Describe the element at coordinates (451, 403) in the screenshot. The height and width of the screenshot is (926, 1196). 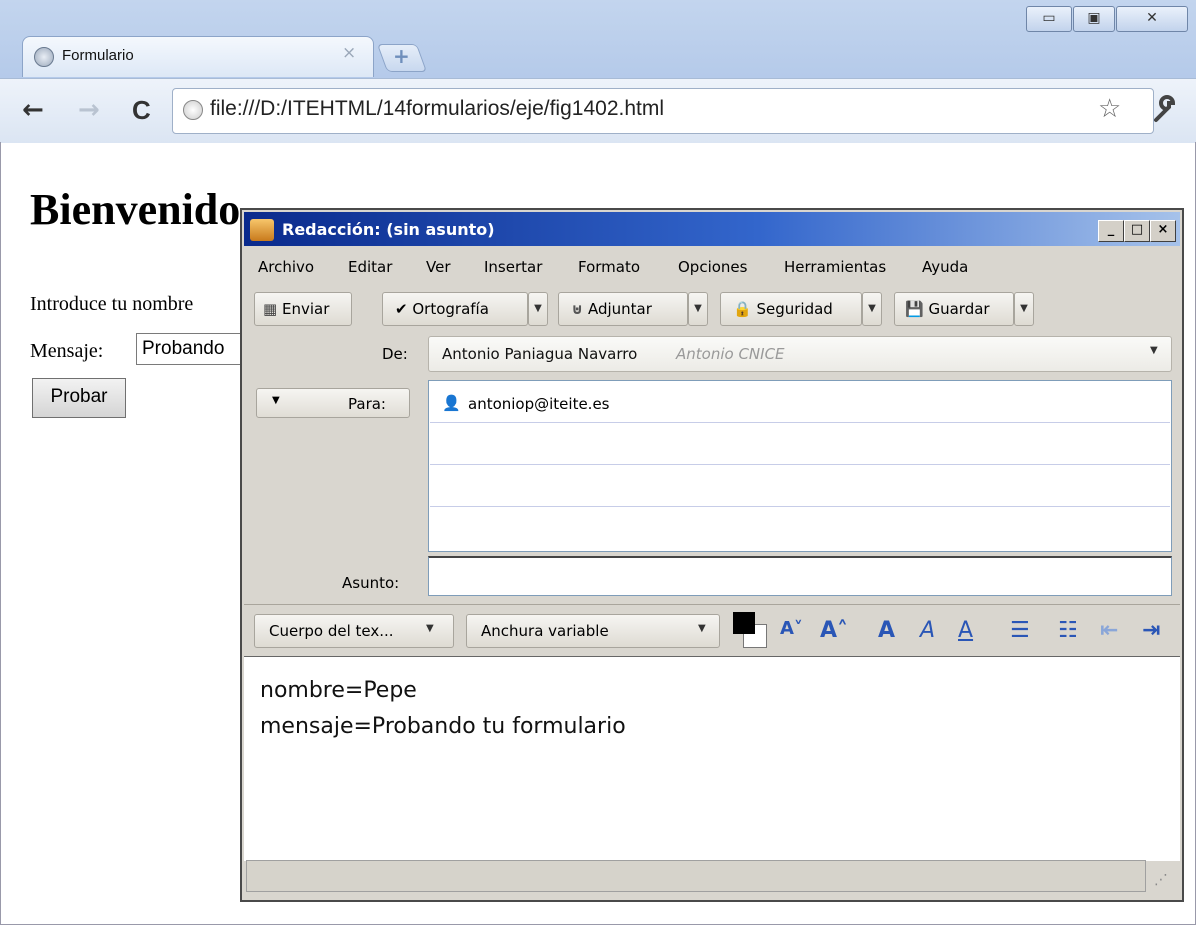
I see `contact-icon: 👤` at that location.